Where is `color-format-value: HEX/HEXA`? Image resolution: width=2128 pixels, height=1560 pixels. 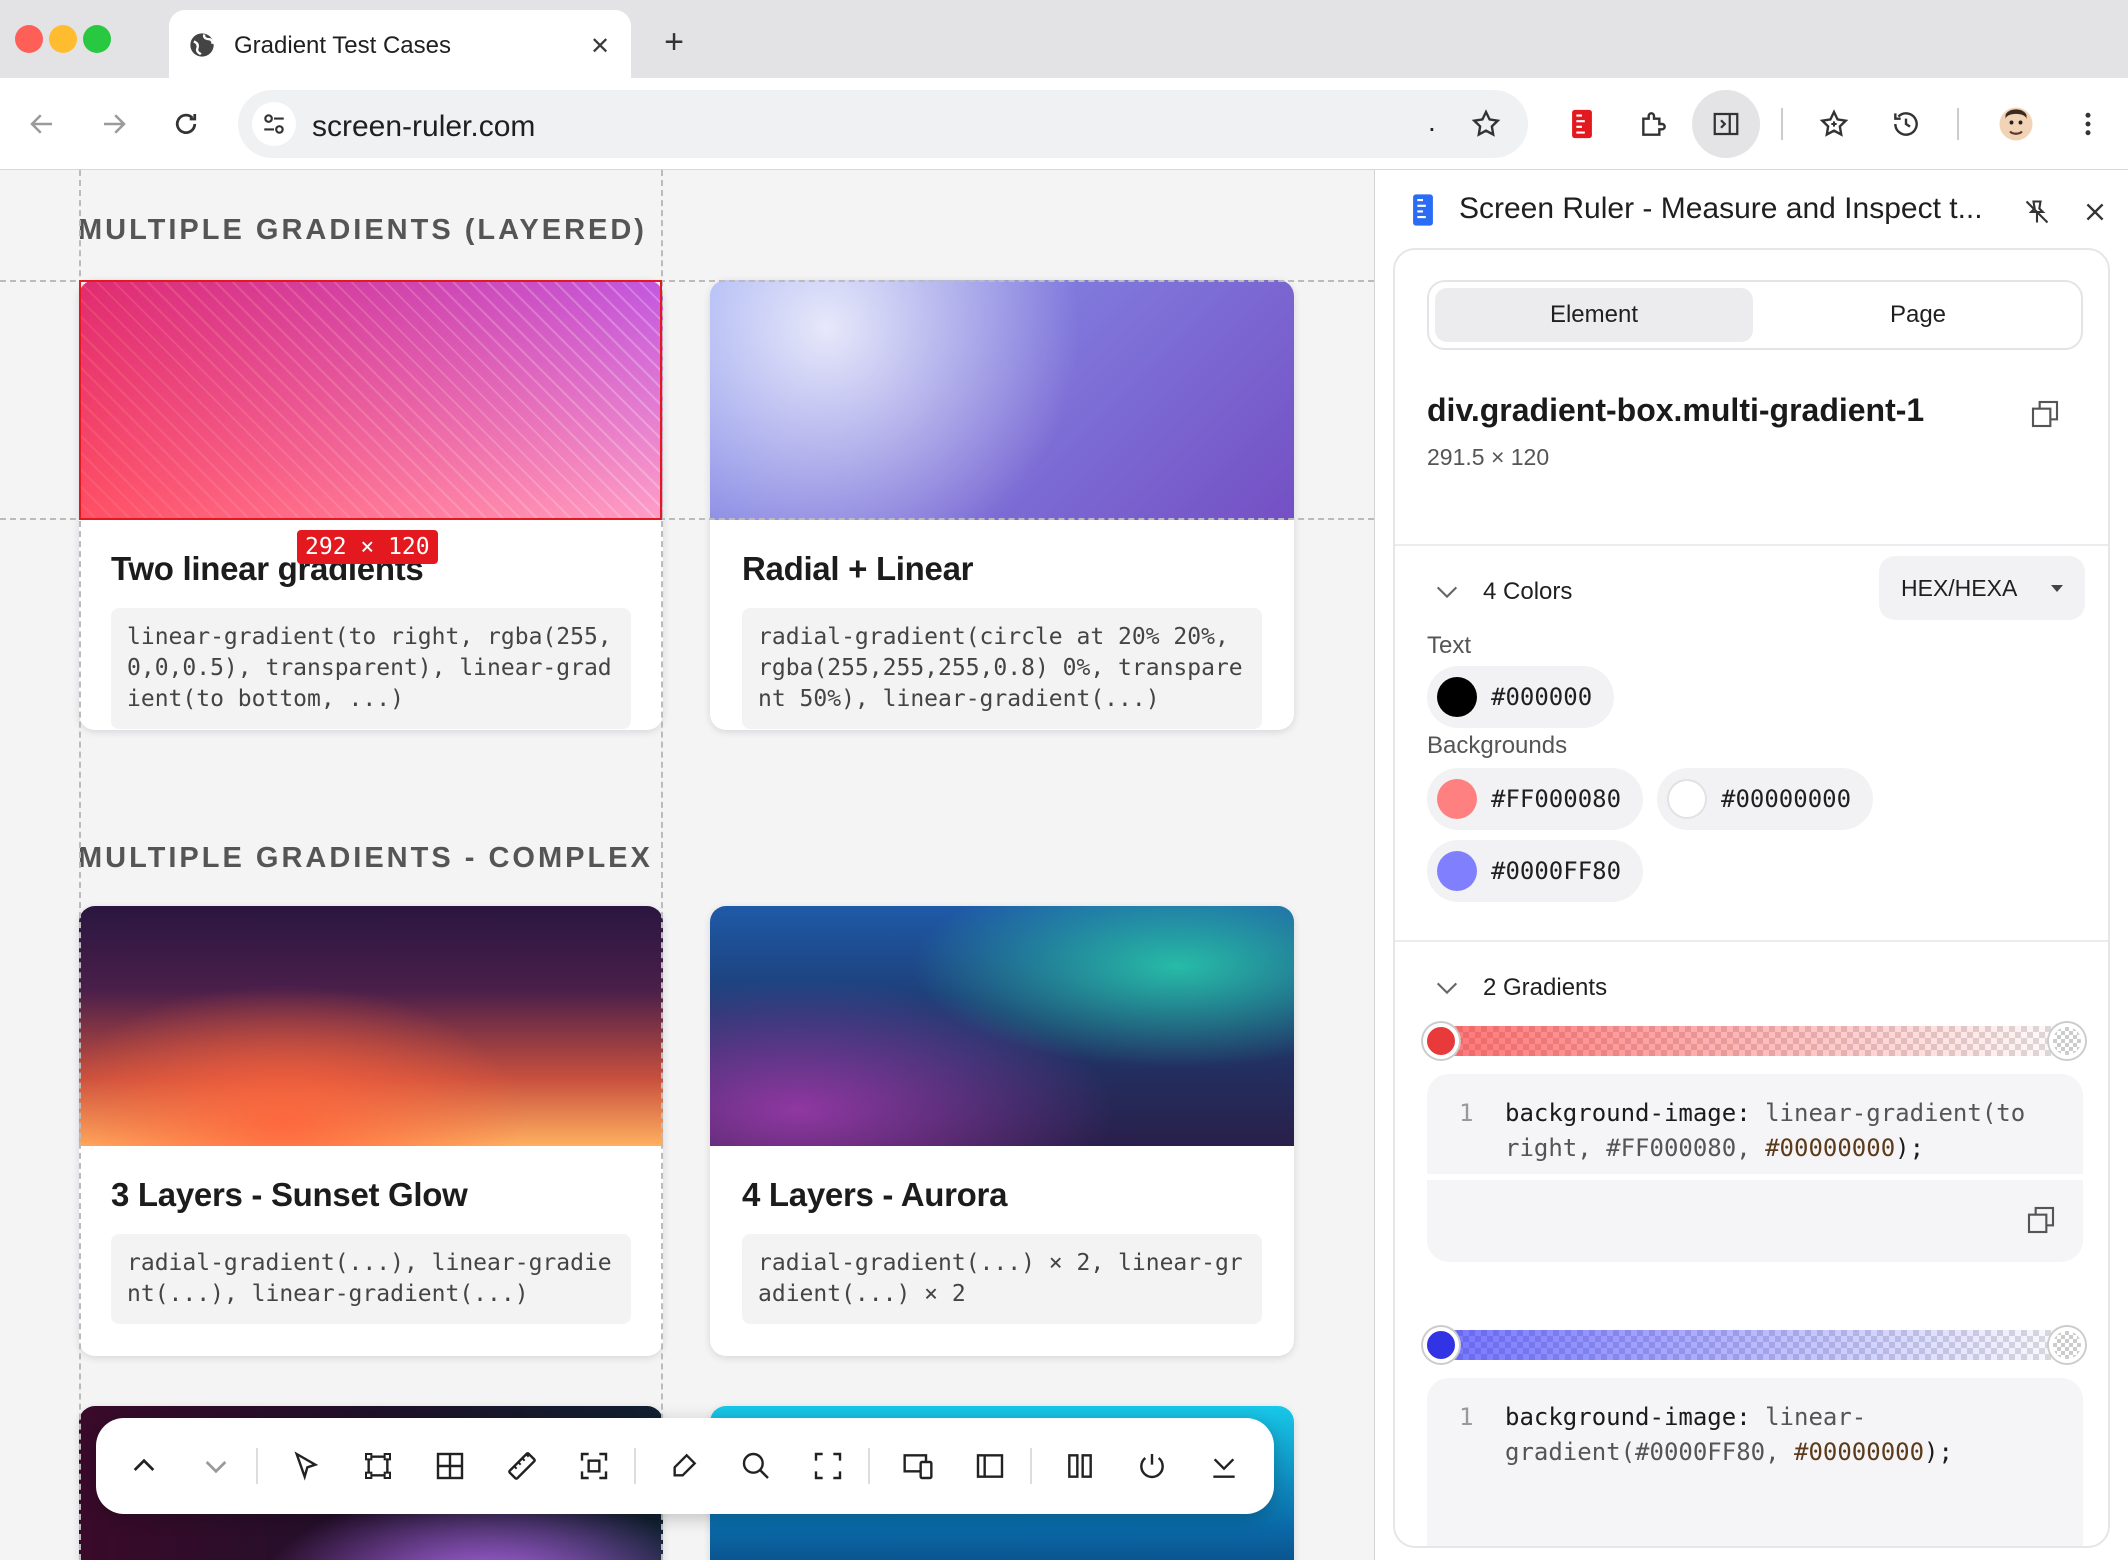
color-format-value: HEX/HEXA is located at coordinates (1959, 587).